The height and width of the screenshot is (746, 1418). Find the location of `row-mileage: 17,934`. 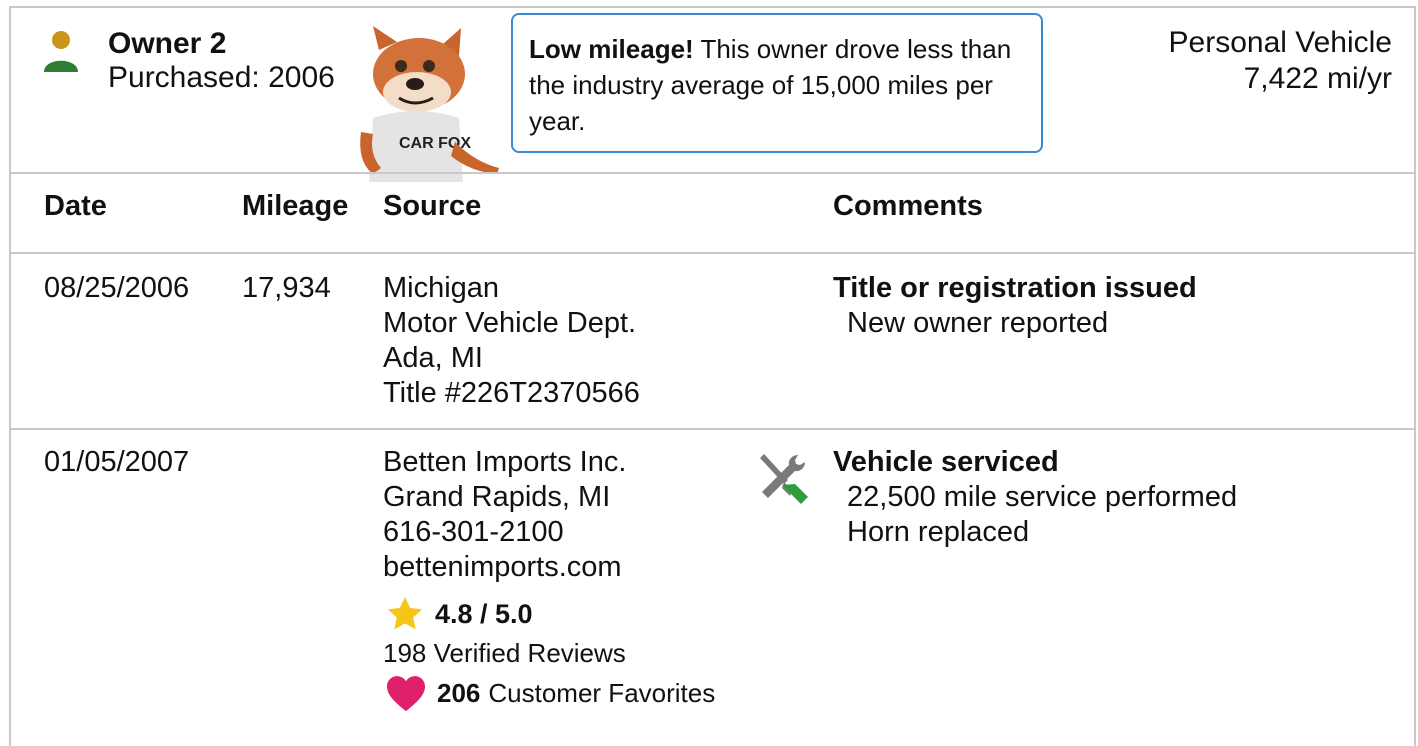

row-mileage: 17,934 is located at coordinates (286, 288).